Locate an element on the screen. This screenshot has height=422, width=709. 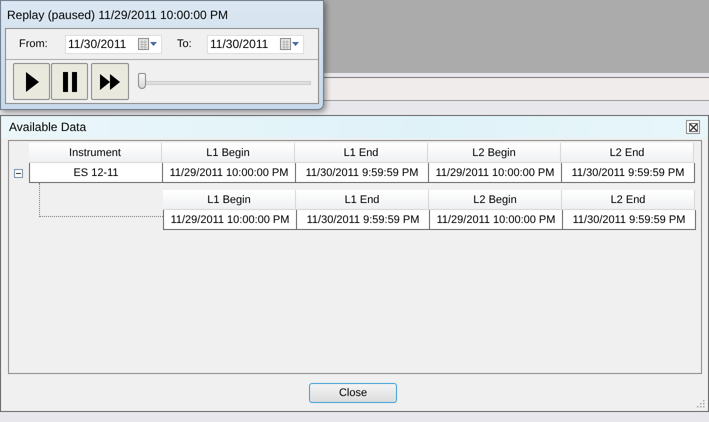
close-button: Close is located at coordinates (353, 392).